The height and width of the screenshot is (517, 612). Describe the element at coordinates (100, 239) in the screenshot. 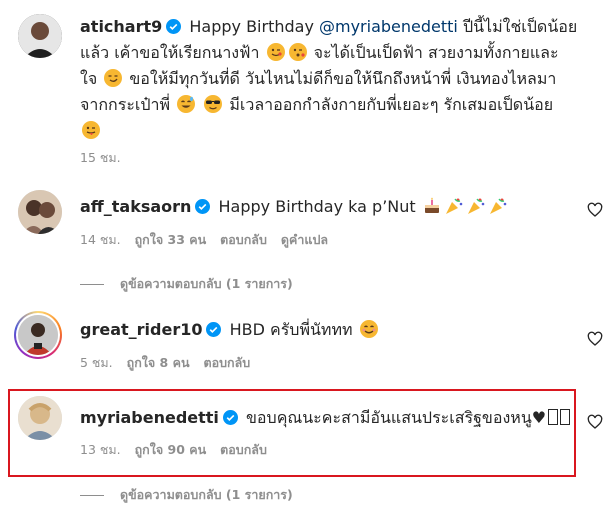

I see `comment-time: 14 ชม.` at that location.